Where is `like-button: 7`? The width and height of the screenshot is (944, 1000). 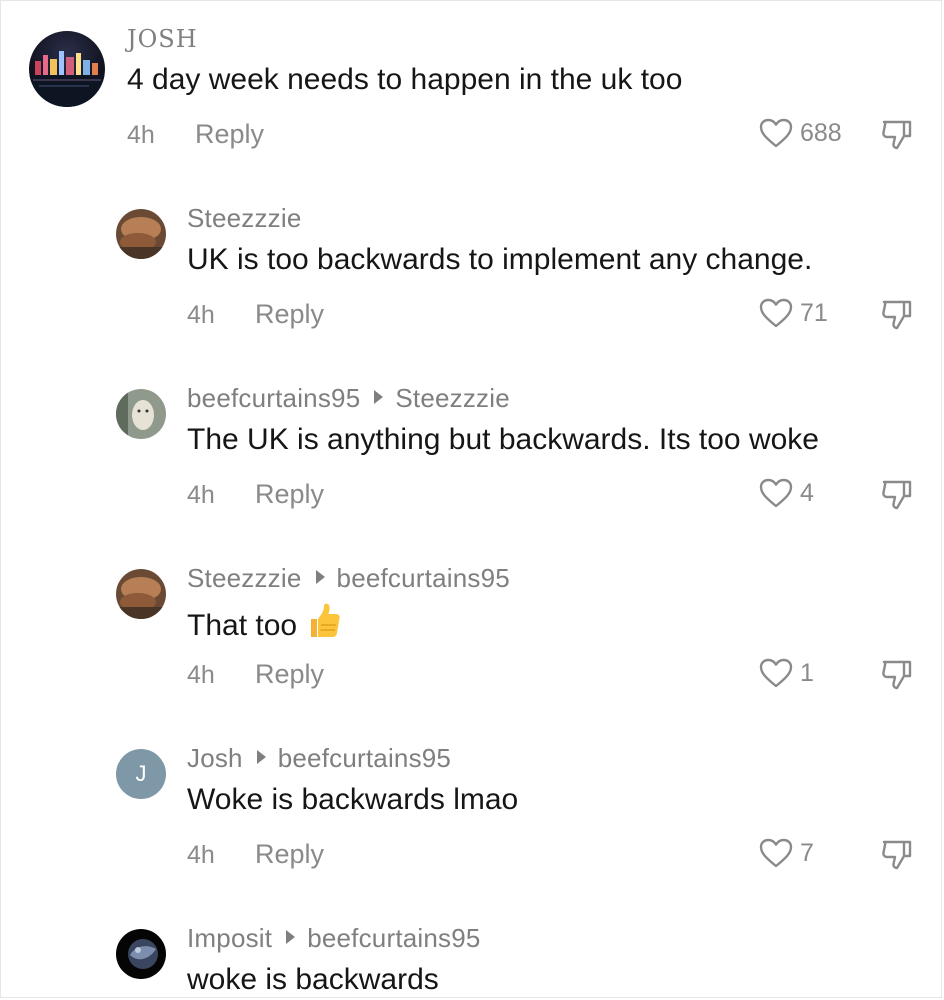
like-button: 7 is located at coordinates (786, 853).